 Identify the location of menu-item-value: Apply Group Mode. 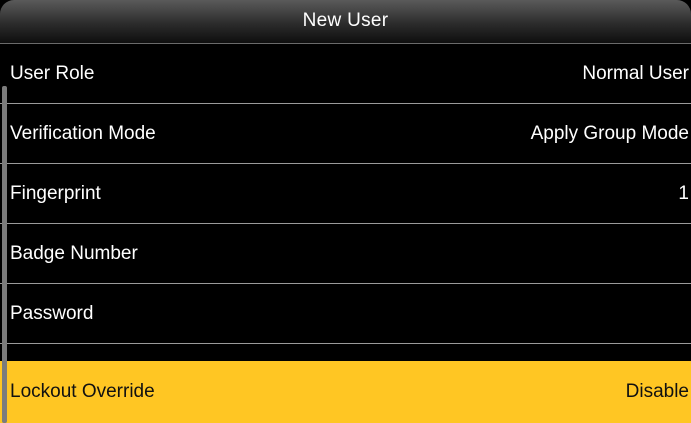
(609, 133).